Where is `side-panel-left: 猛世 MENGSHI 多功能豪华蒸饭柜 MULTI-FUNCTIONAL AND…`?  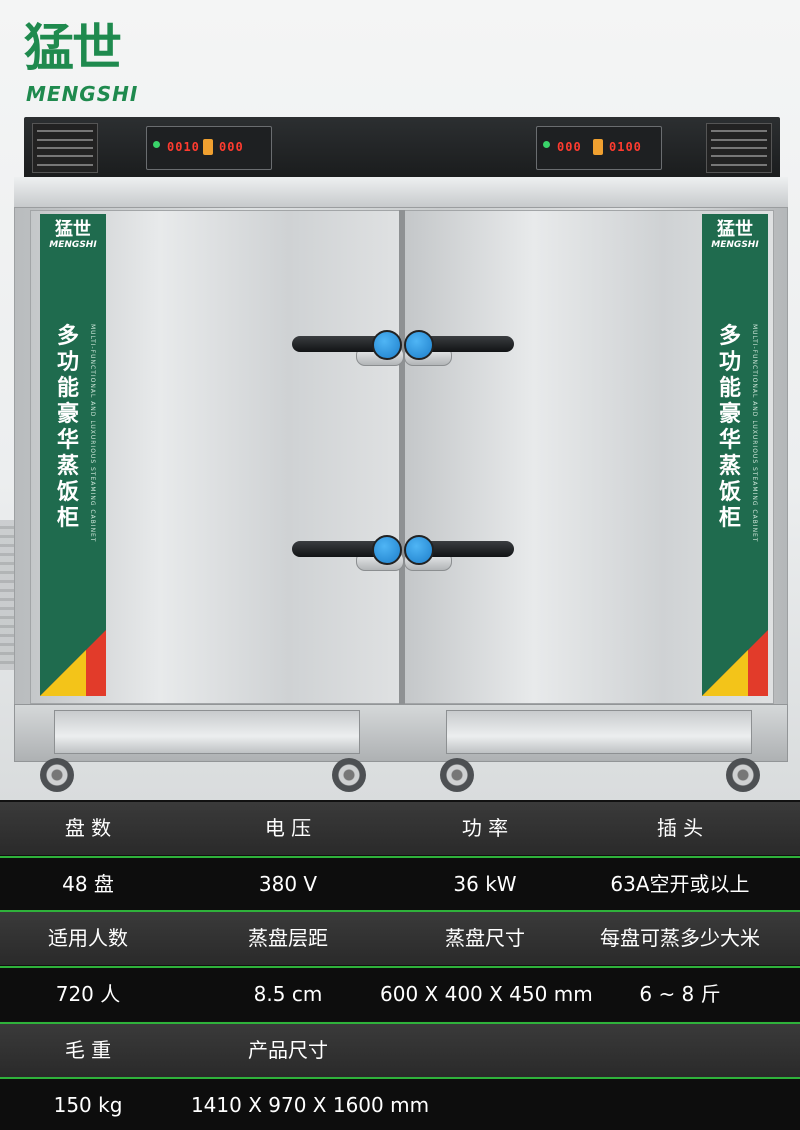 side-panel-left: 猛世 MENGSHI 多功能豪华蒸饭柜 MULTI-FUNCTIONAL AND… is located at coordinates (73, 455).